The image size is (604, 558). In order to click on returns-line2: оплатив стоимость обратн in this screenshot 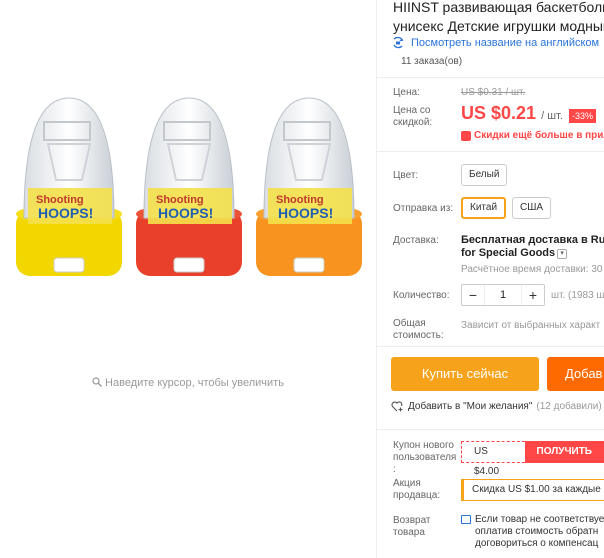, I will do `click(537, 531)`.